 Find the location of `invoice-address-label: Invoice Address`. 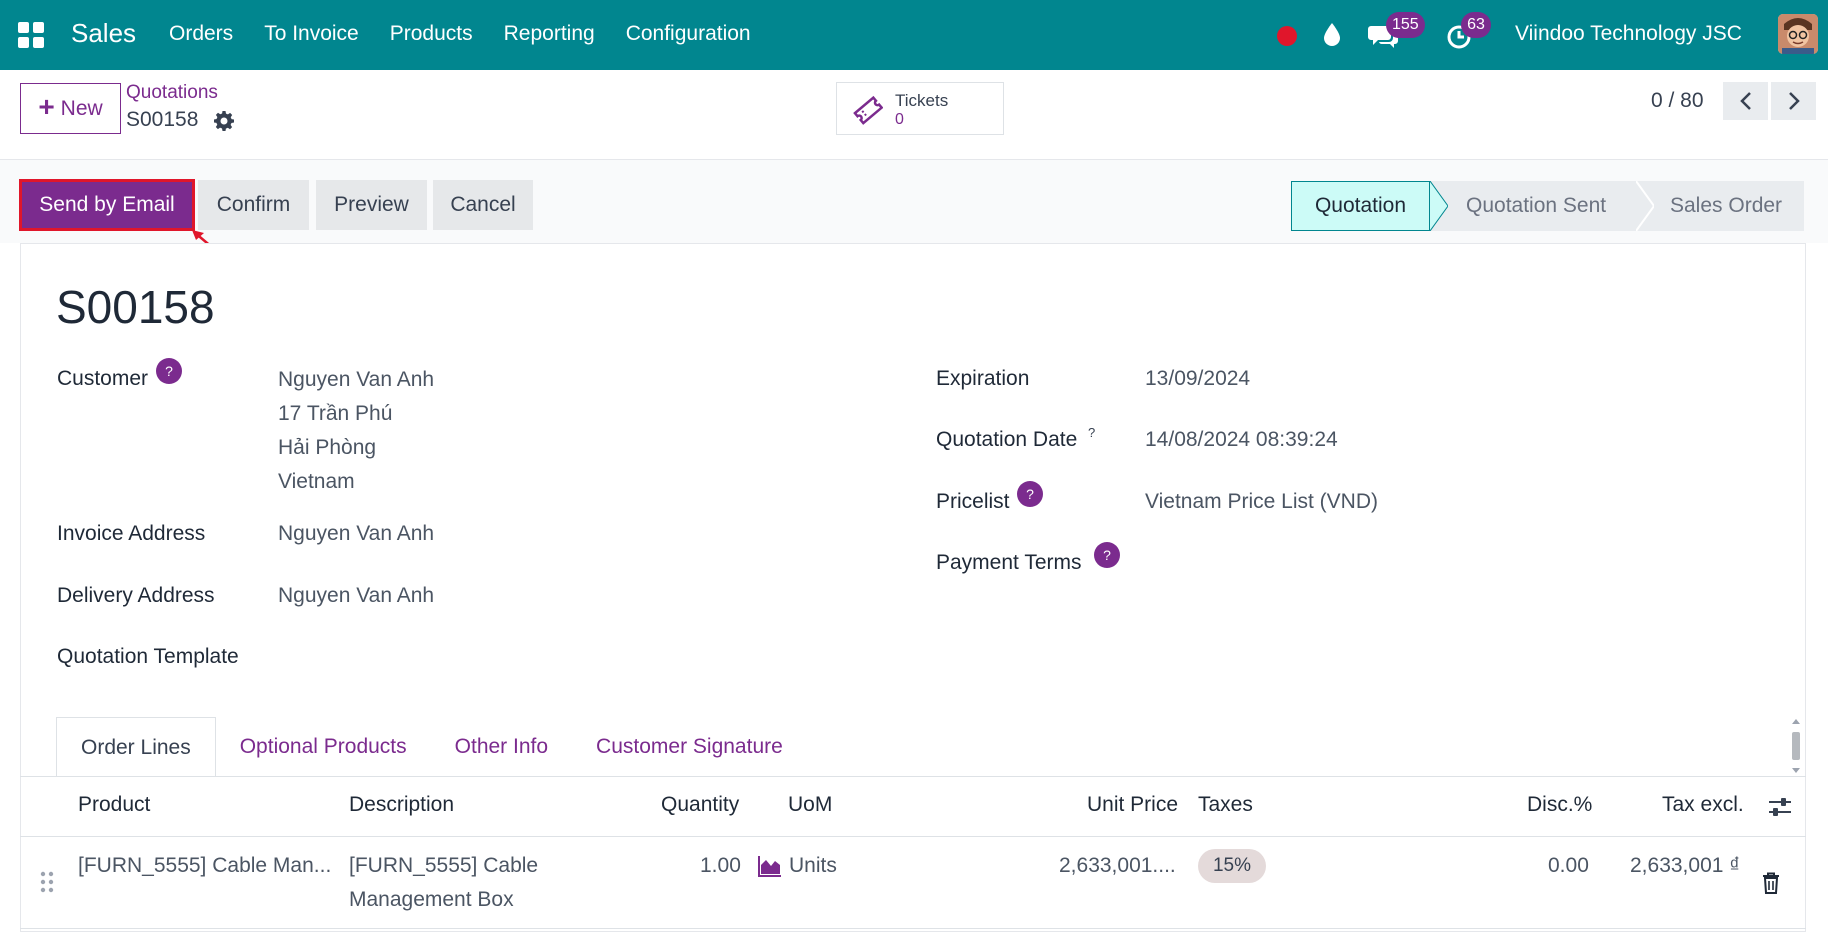

invoice-address-label: Invoice Address is located at coordinates (131, 533).